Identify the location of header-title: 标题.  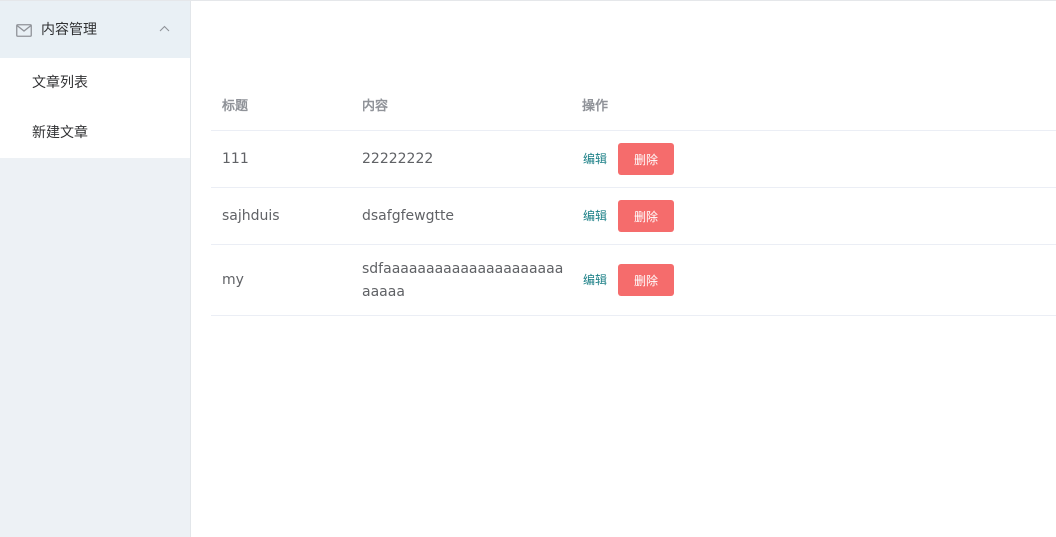
(235, 106).